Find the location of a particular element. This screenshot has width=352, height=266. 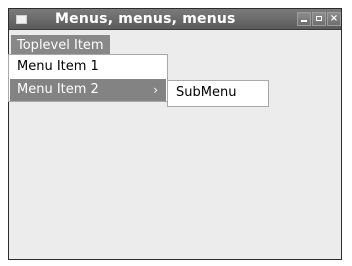

menu-item-1: Menu Item 1 is located at coordinates (88, 67).